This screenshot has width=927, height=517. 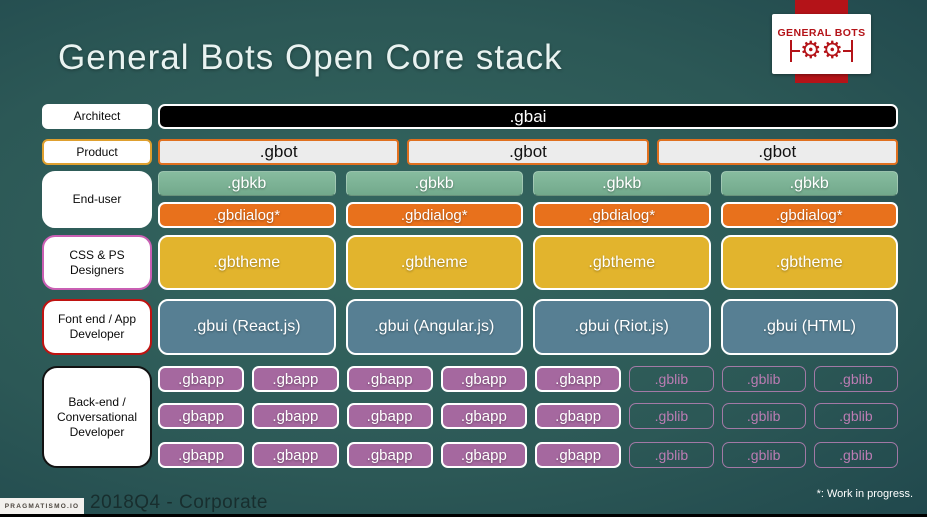 I want to click on pragmatismo-brand-chip: PRAGMATISMO.IO, so click(x=42, y=506).